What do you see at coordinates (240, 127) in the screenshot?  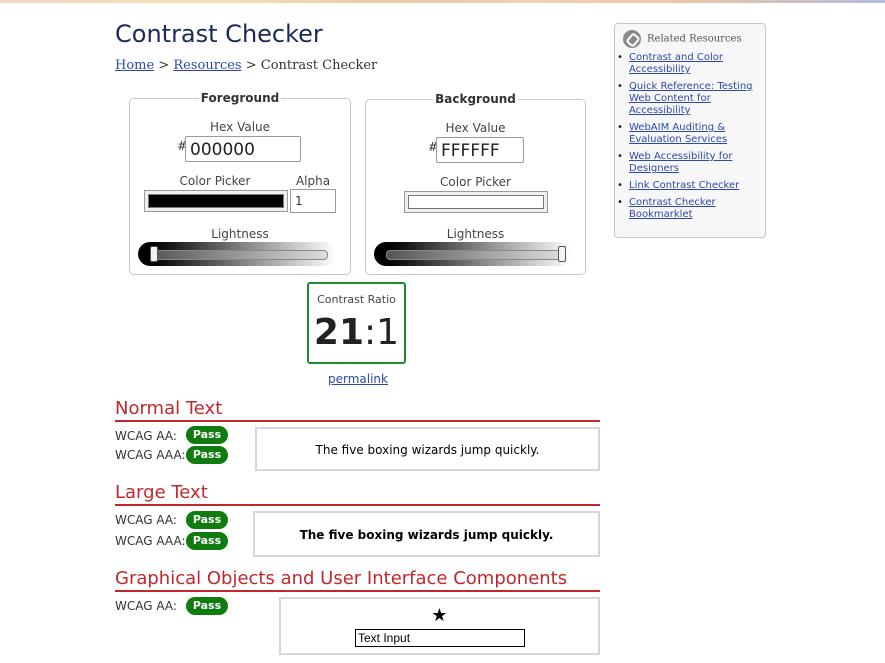 I see `foreground-hex-label: Hex Value` at bounding box center [240, 127].